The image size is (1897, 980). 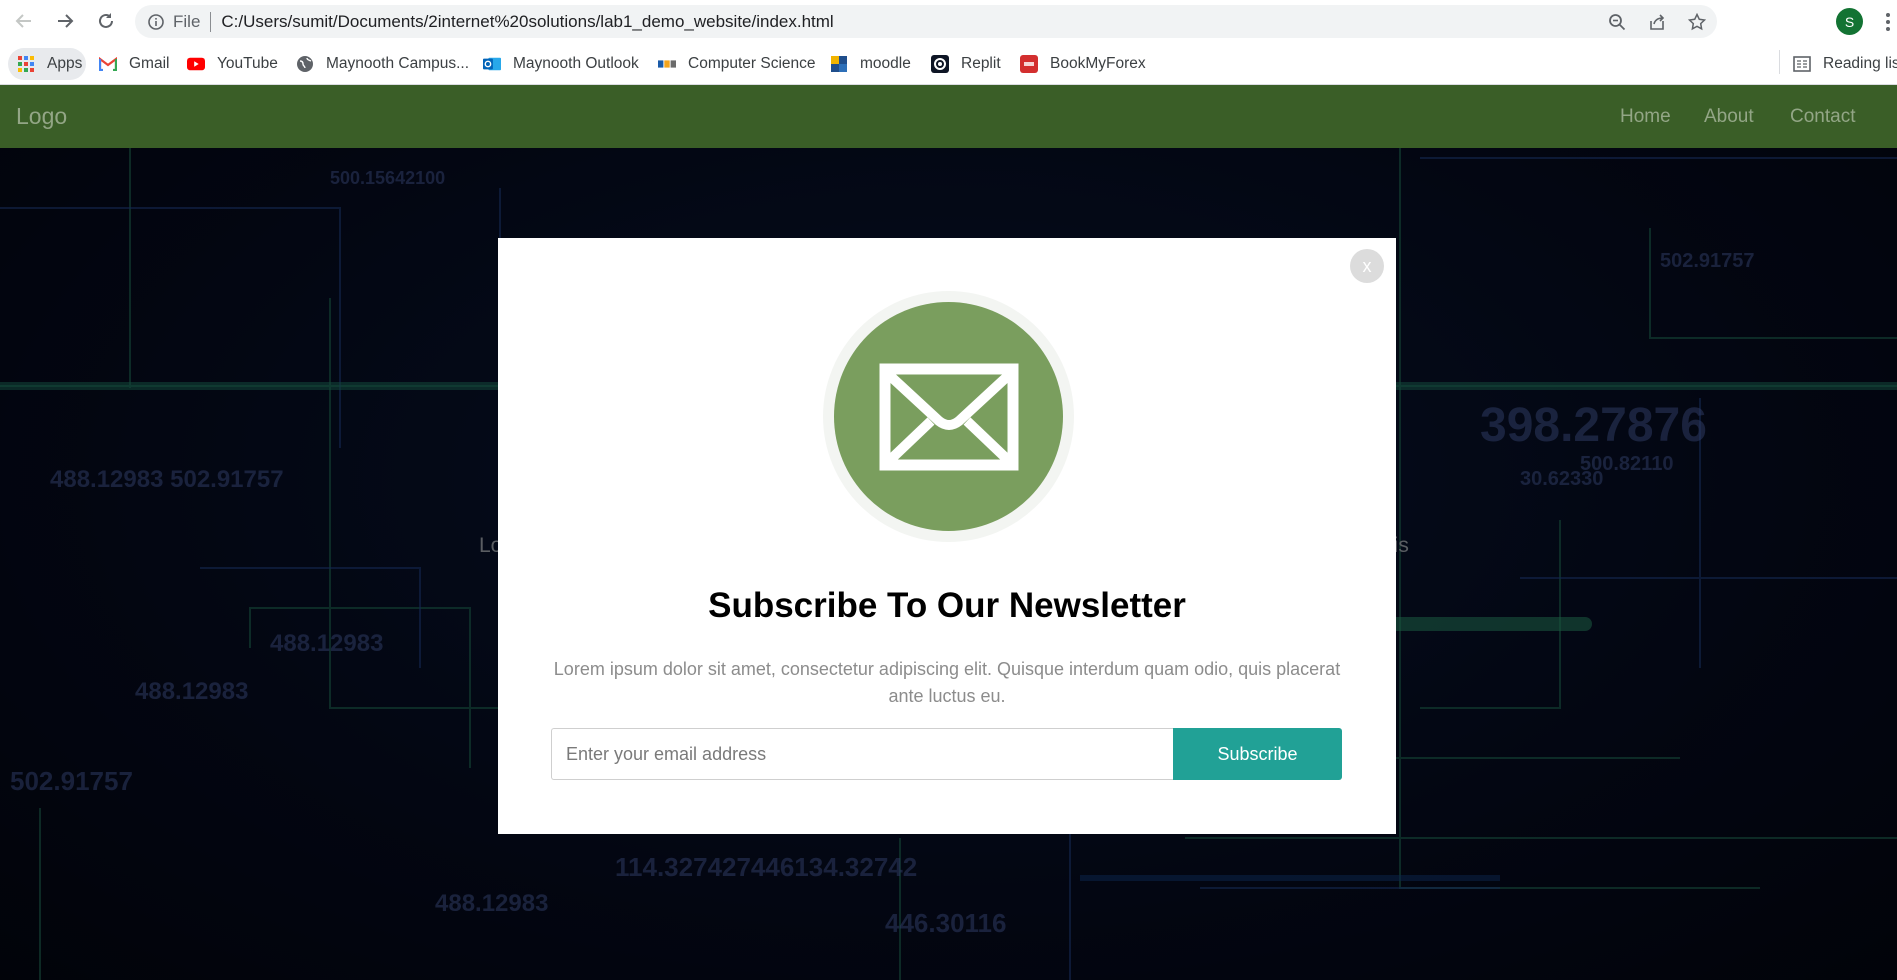 What do you see at coordinates (41, 116) in the screenshot?
I see `site-logo: Logo` at bounding box center [41, 116].